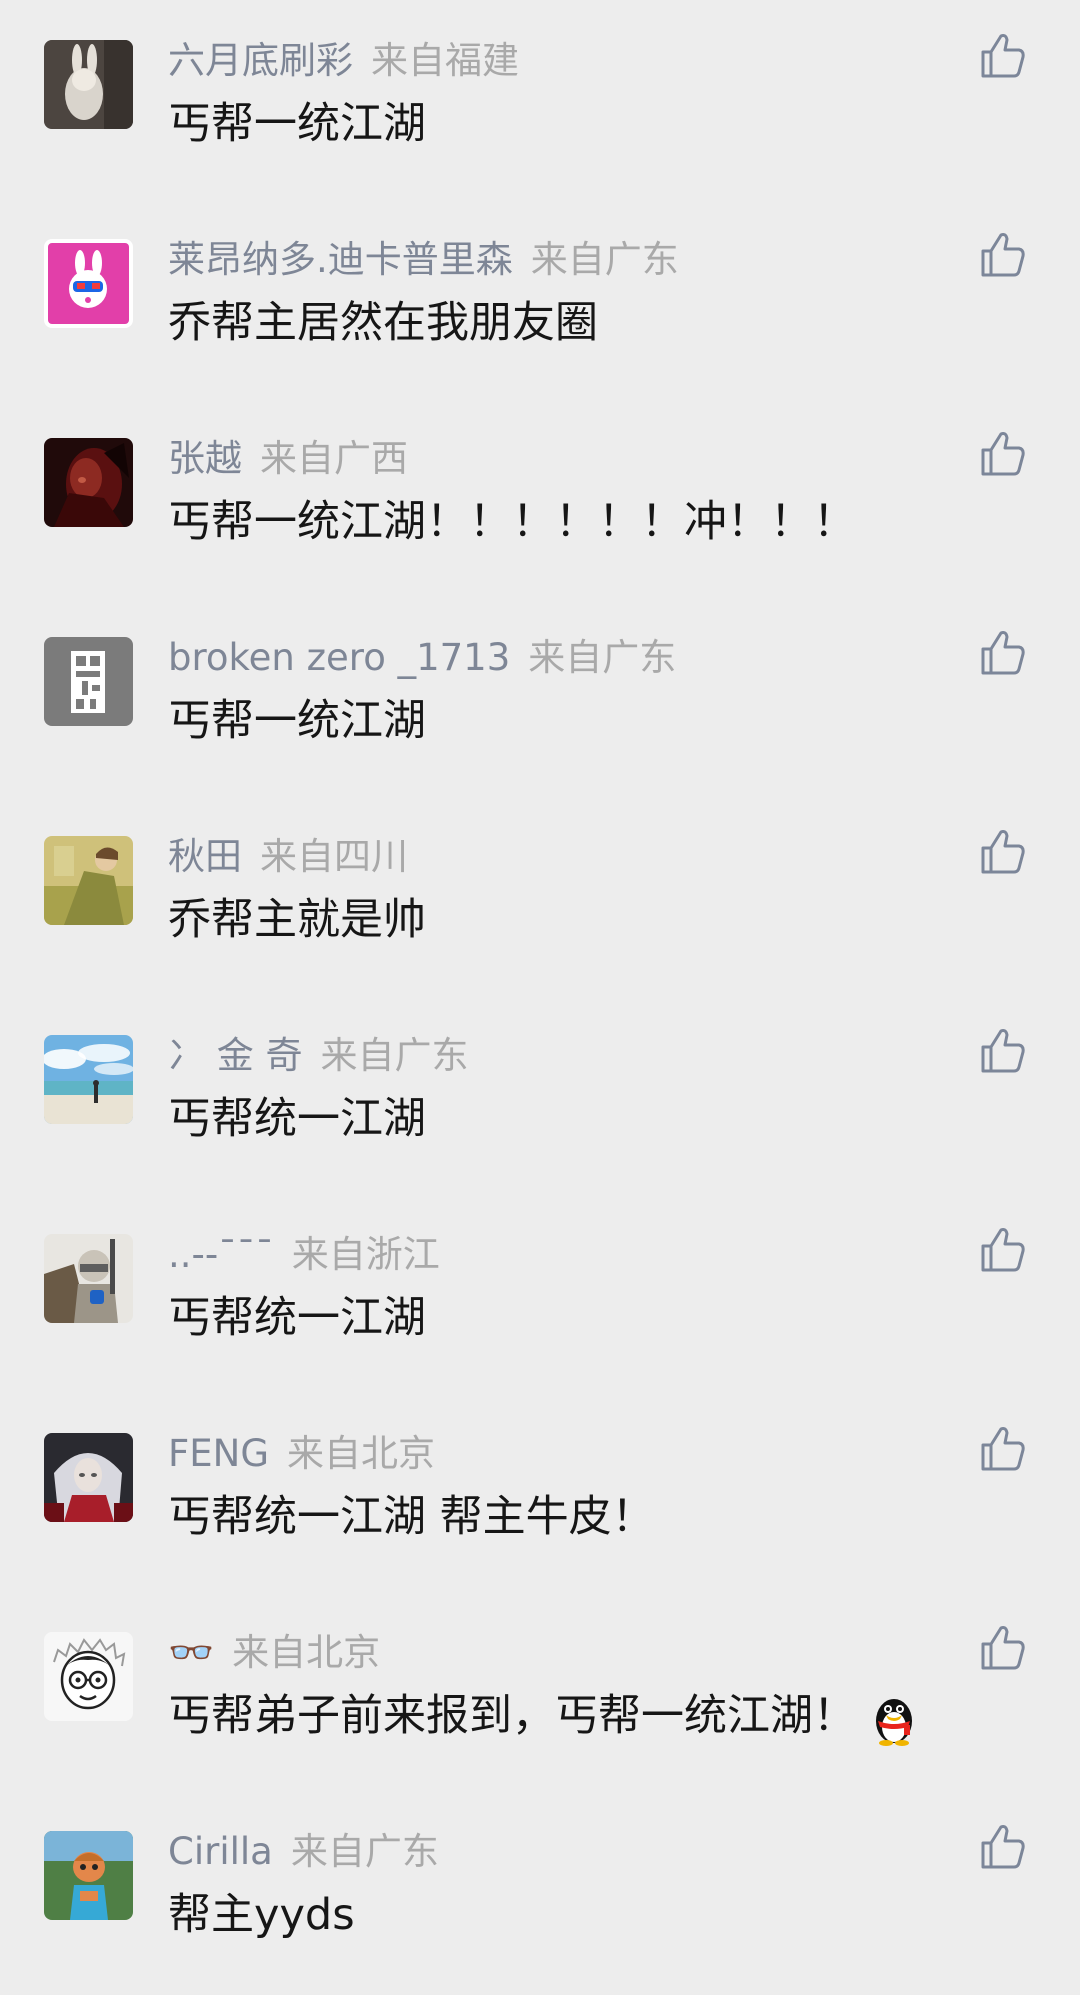 This screenshot has width=1080, height=1995. What do you see at coordinates (512, 1716) in the screenshot?
I see `comment-text-content: 丐帮弟子前来报到，丐帮一统江湖！` at bounding box center [512, 1716].